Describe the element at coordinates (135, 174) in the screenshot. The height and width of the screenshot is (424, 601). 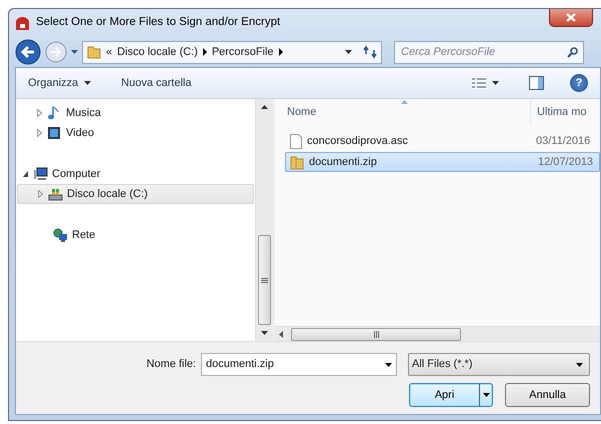
I see `nav-item: Computer` at that location.